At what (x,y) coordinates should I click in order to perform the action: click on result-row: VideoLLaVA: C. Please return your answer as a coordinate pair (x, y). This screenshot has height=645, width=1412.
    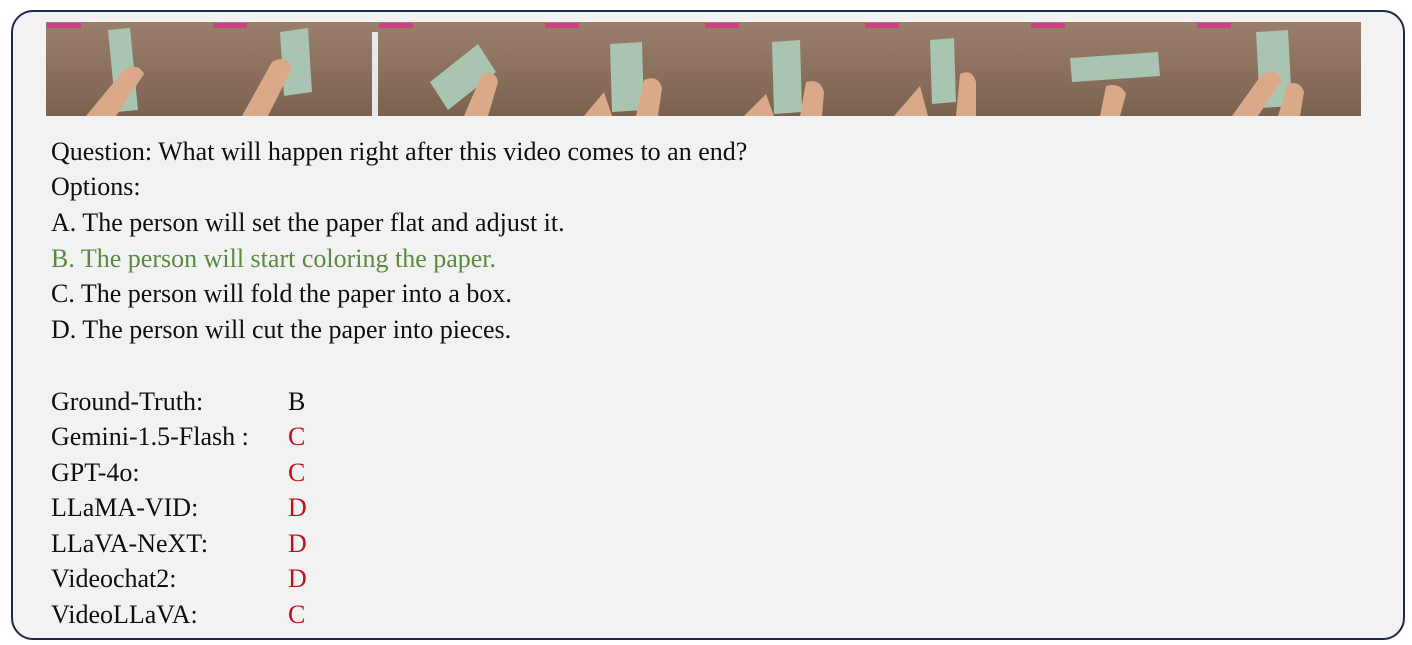
    Looking at the image, I should click on (178, 615).